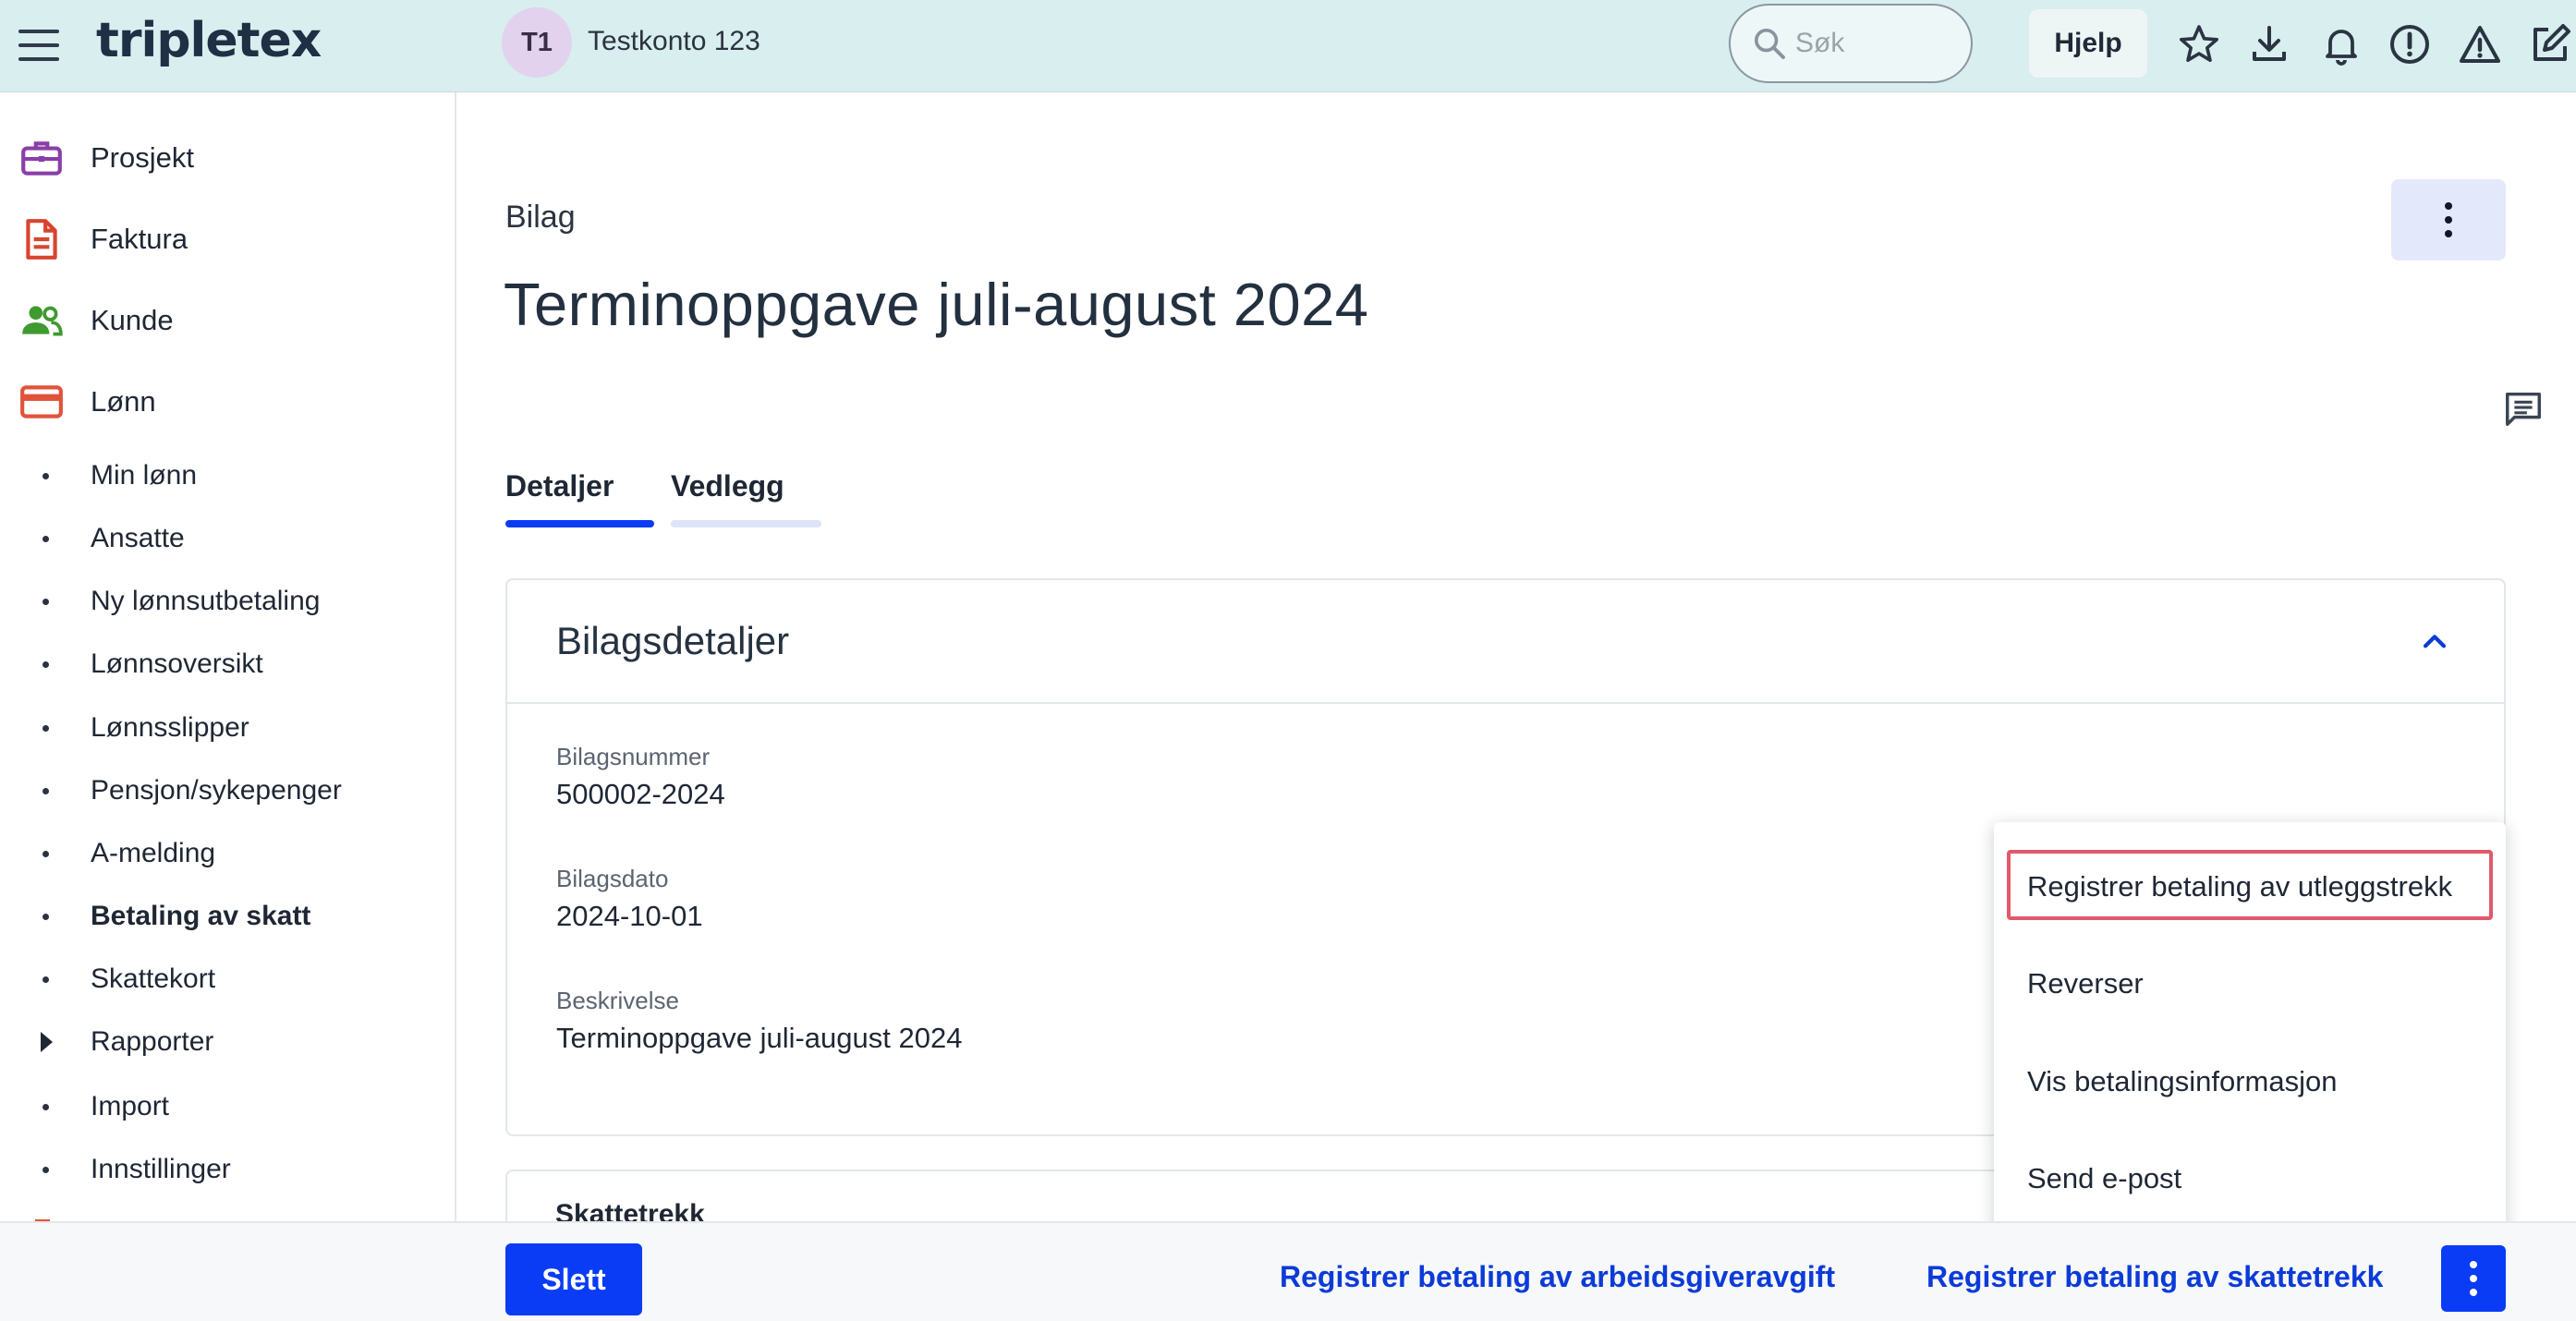 This screenshot has width=2576, height=1321. What do you see at coordinates (38, 45) in the screenshot?
I see `hamburger-menu-icon` at bounding box center [38, 45].